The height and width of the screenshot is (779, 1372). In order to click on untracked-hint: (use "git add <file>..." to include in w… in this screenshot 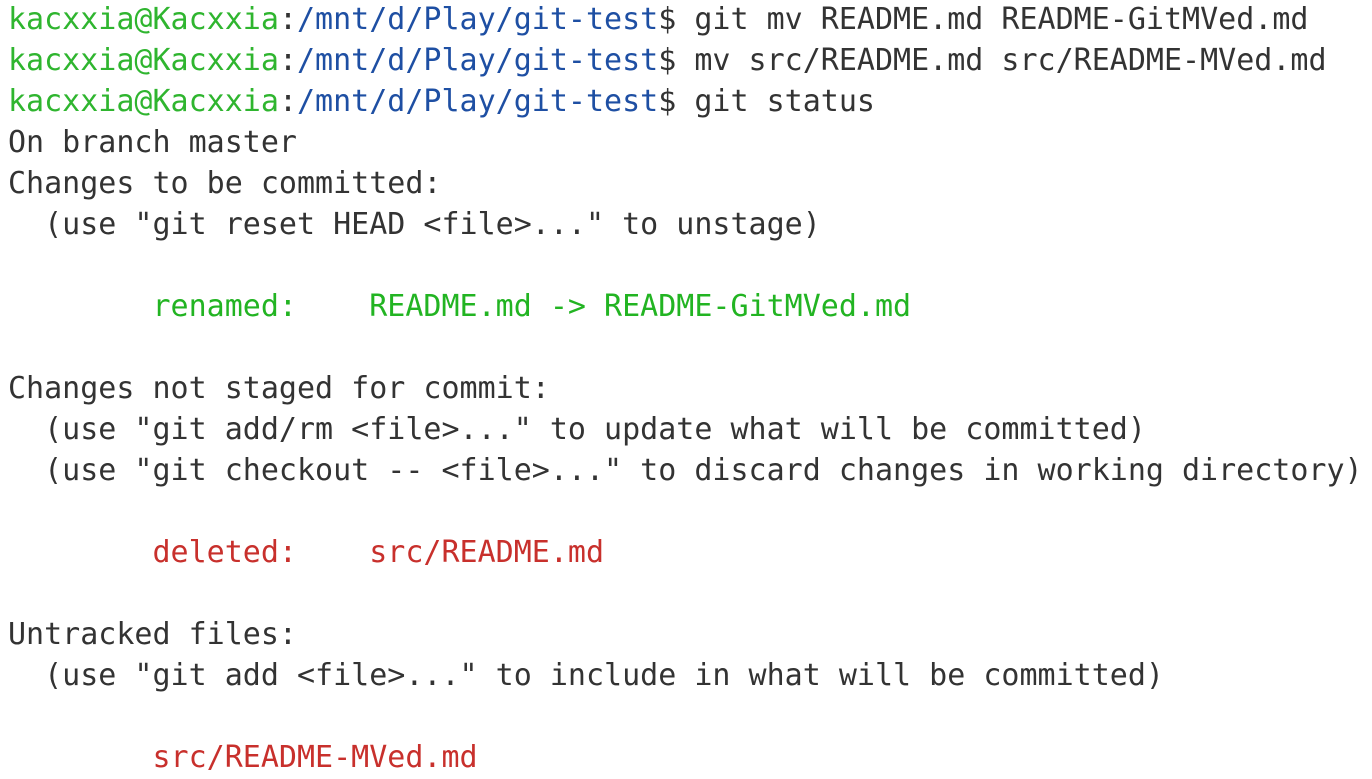, I will do `click(586, 675)`.